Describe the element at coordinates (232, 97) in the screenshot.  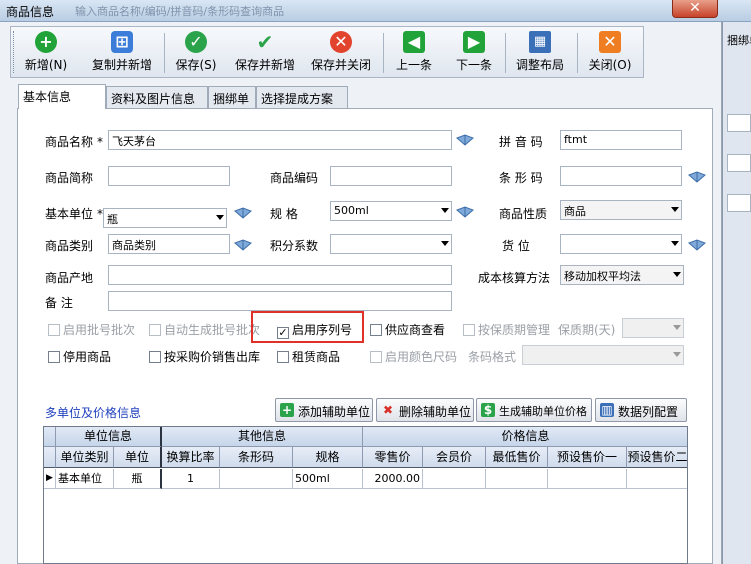
I see `tab-bundle: 捆绑单` at that location.